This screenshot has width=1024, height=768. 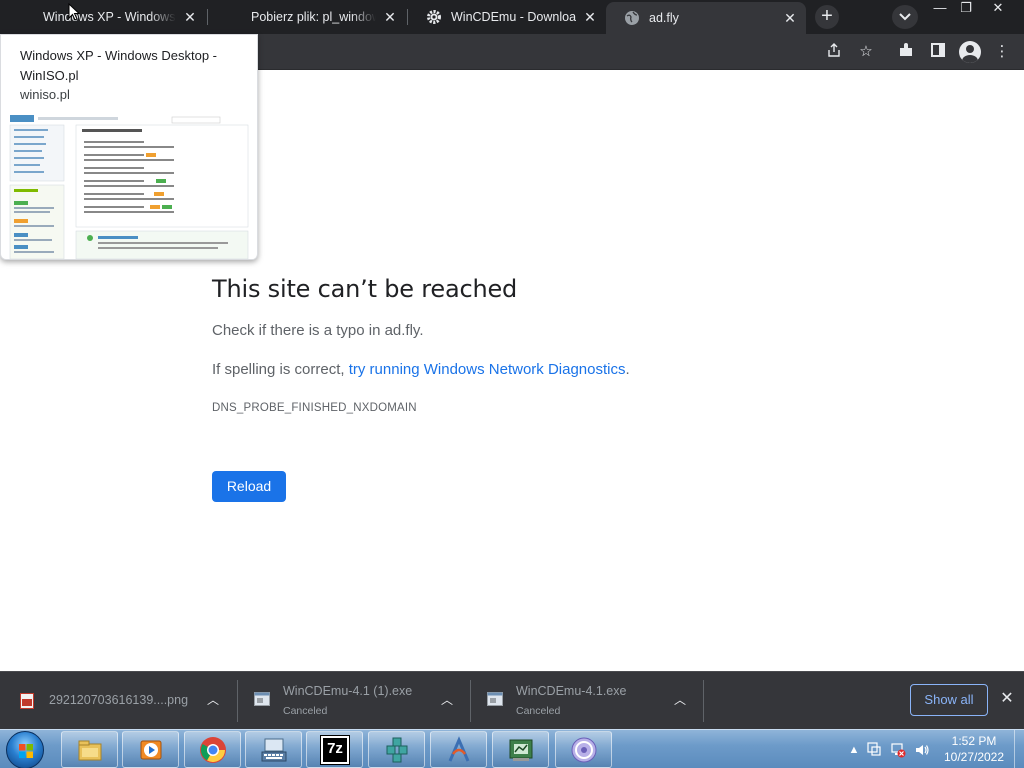 What do you see at coordinates (434, 17) in the screenshot?
I see `gear-icon` at bounding box center [434, 17].